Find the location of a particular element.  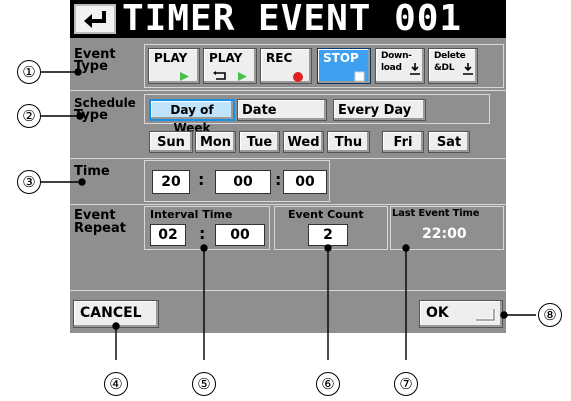

callout-2: ② is located at coordinates (29, 116).